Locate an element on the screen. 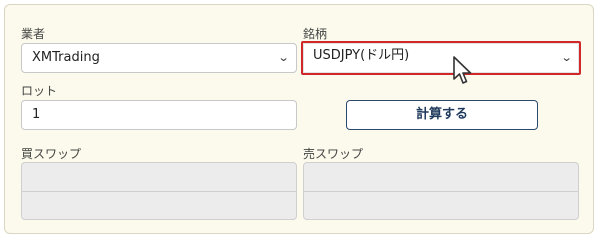 The image size is (600, 240). calculate-button: 計算する is located at coordinates (442, 115).